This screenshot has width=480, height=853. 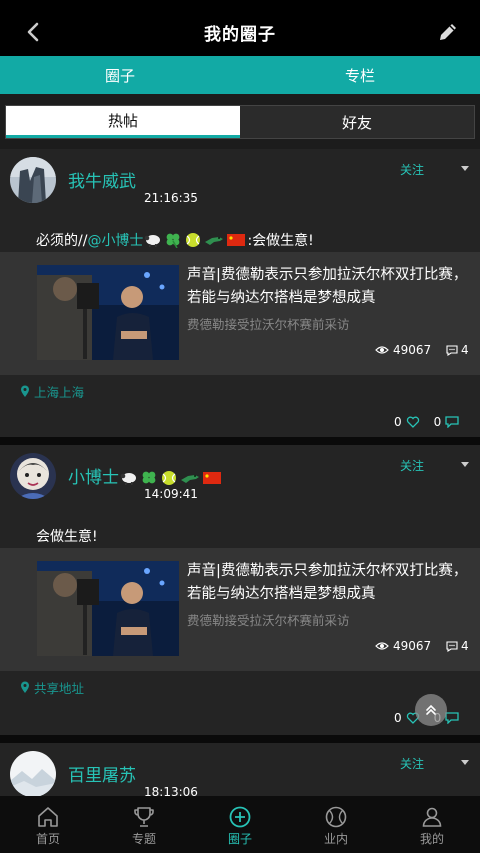 What do you see at coordinates (34, 32) in the screenshot?
I see `back-arrow-icon` at bounding box center [34, 32].